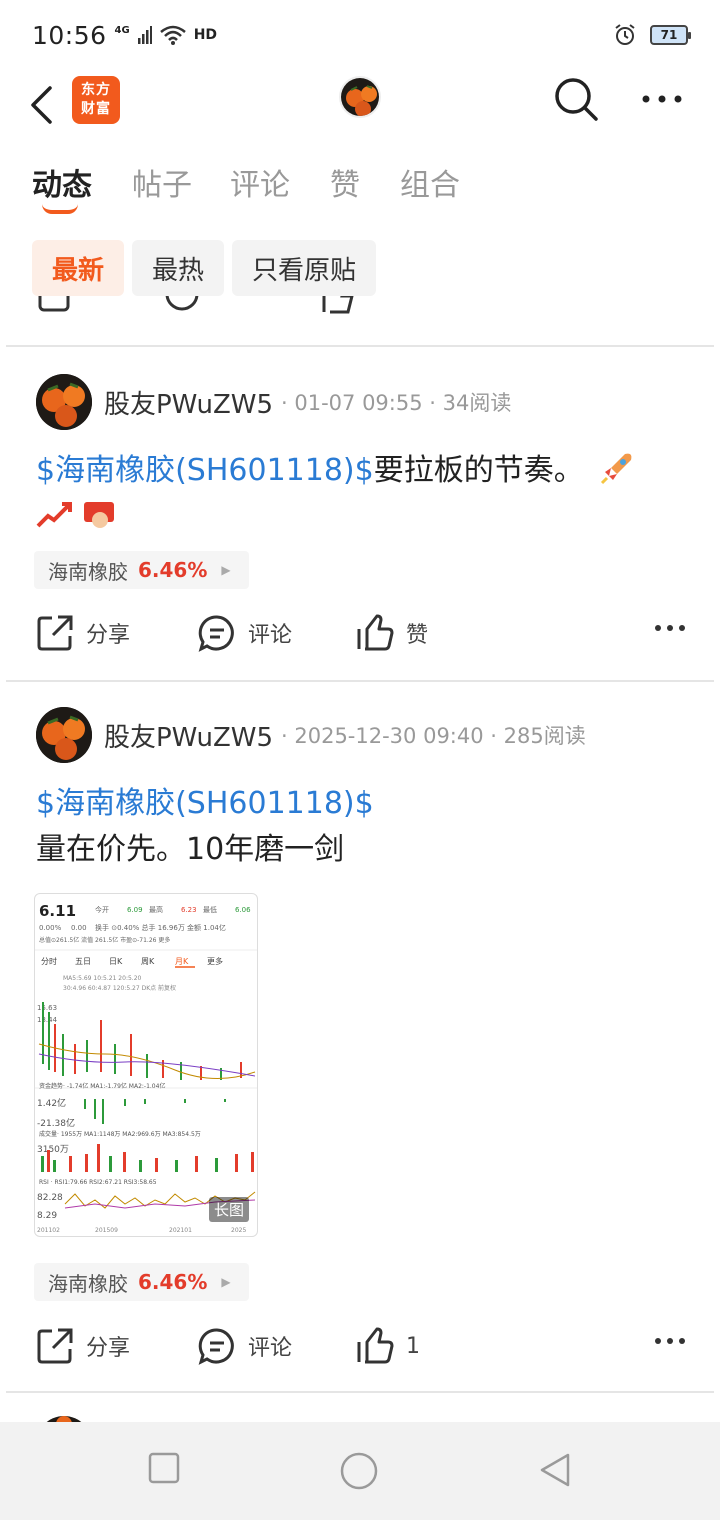 Image resolution: width=720 pixels, height=1520 pixels. Describe the element at coordinates (345, 182) in the screenshot. I see `tab-likes: 赞` at that location.